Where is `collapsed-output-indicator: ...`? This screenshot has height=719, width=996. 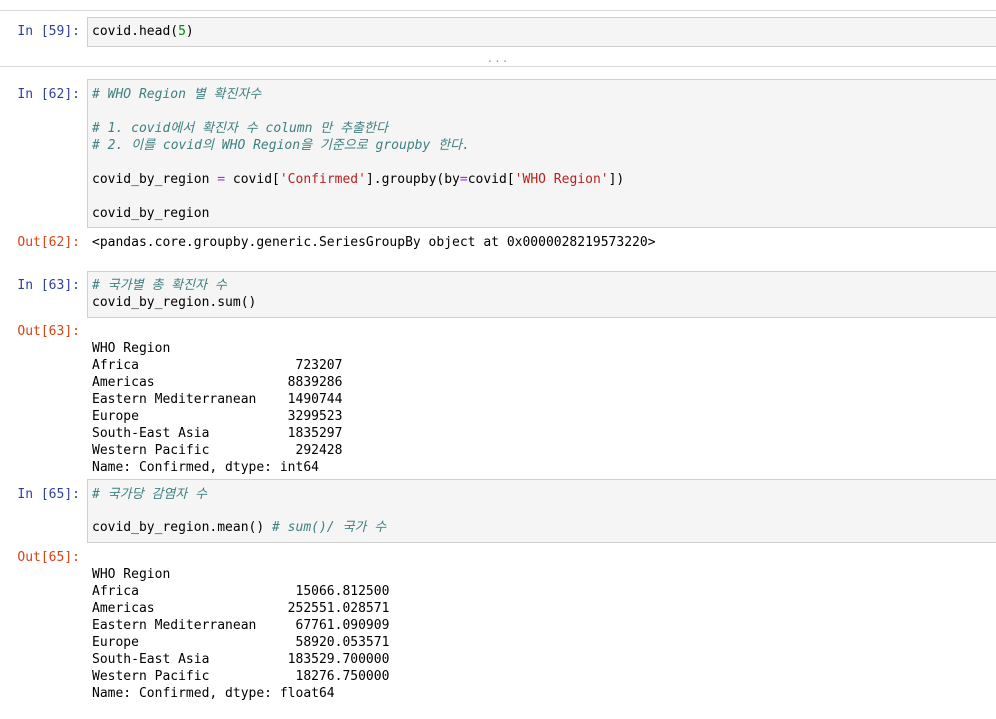 collapsed-output-indicator: ... is located at coordinates (498, 58).